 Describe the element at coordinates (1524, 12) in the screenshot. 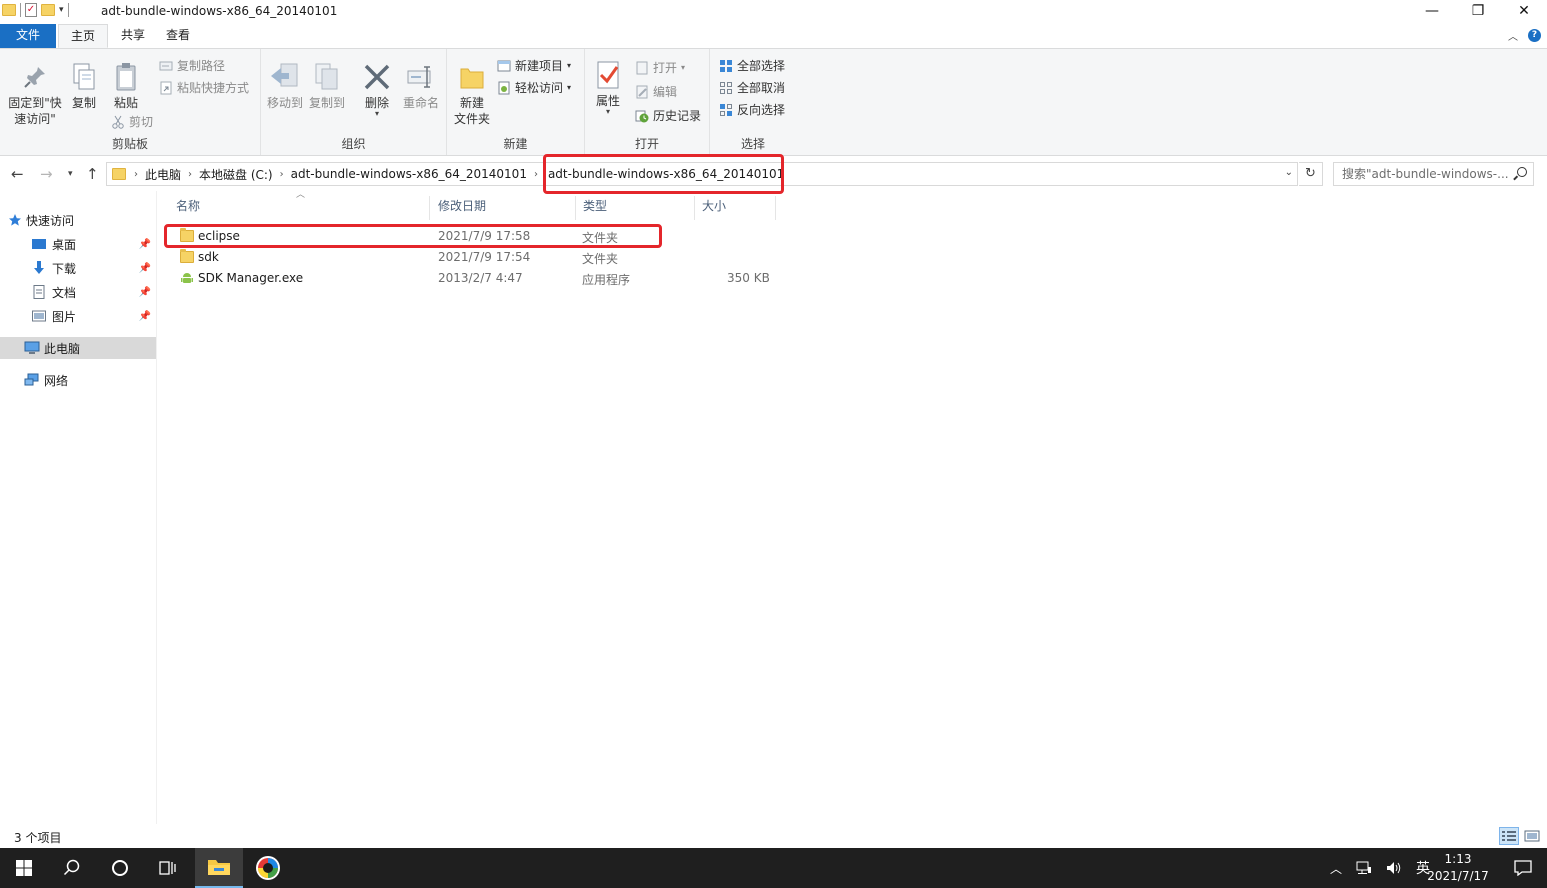

I see `close-button: ✕` at that location.